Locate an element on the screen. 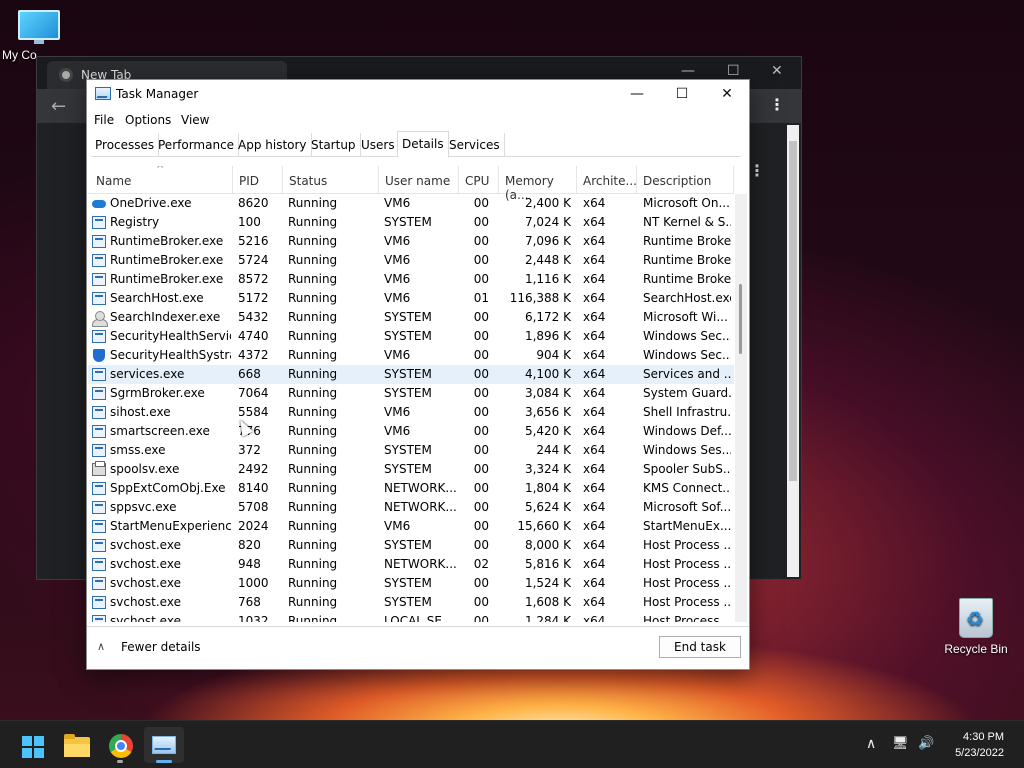 This screenshot has width=1024, height=768. volume-icon: 🔊 is located at coordinates (926, 743).